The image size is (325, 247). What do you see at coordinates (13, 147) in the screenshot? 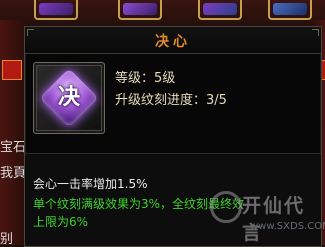
I see `background-text: 宝石` at bounding box center [13, 147].